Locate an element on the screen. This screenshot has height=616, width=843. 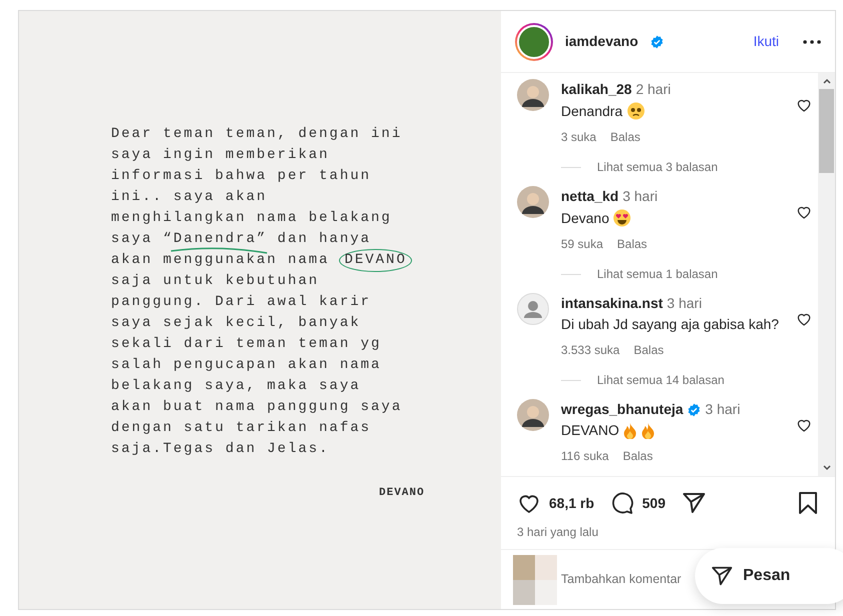
comment-username: intansakina.nst is located at coordinates (612, 303).